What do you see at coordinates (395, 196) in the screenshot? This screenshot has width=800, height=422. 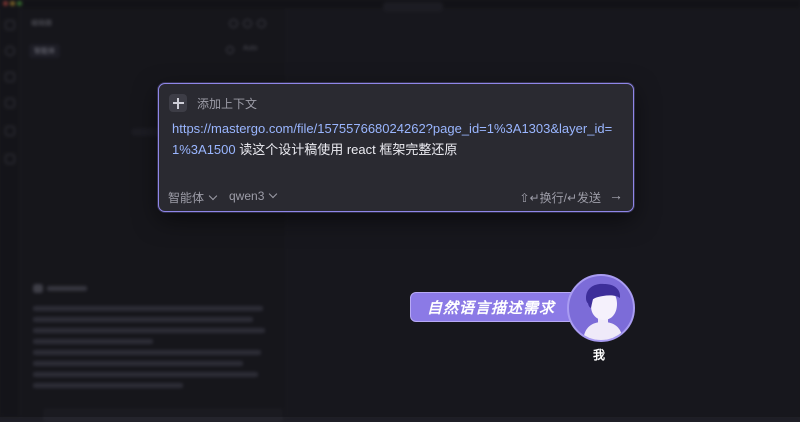 I see `input-footer: 智能体 qwen3 ⇧↵换行/↵发送 →` at bounding box center [395, 196].